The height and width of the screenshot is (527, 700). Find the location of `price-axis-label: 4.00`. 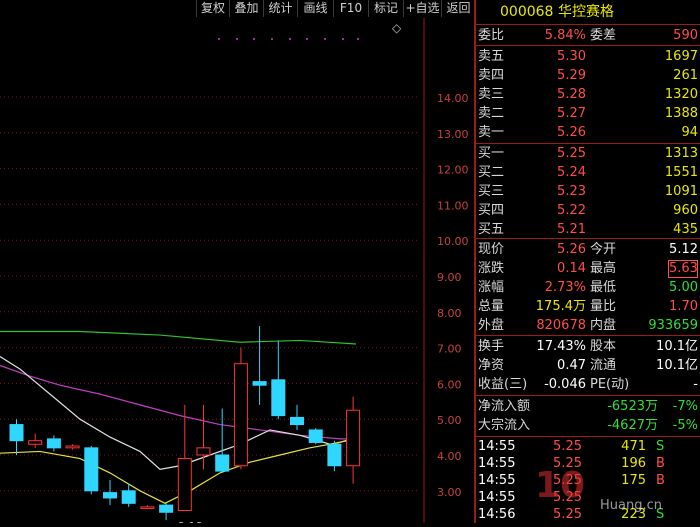

price-axis-label: 4.00 is located at coordinates (449, 456).